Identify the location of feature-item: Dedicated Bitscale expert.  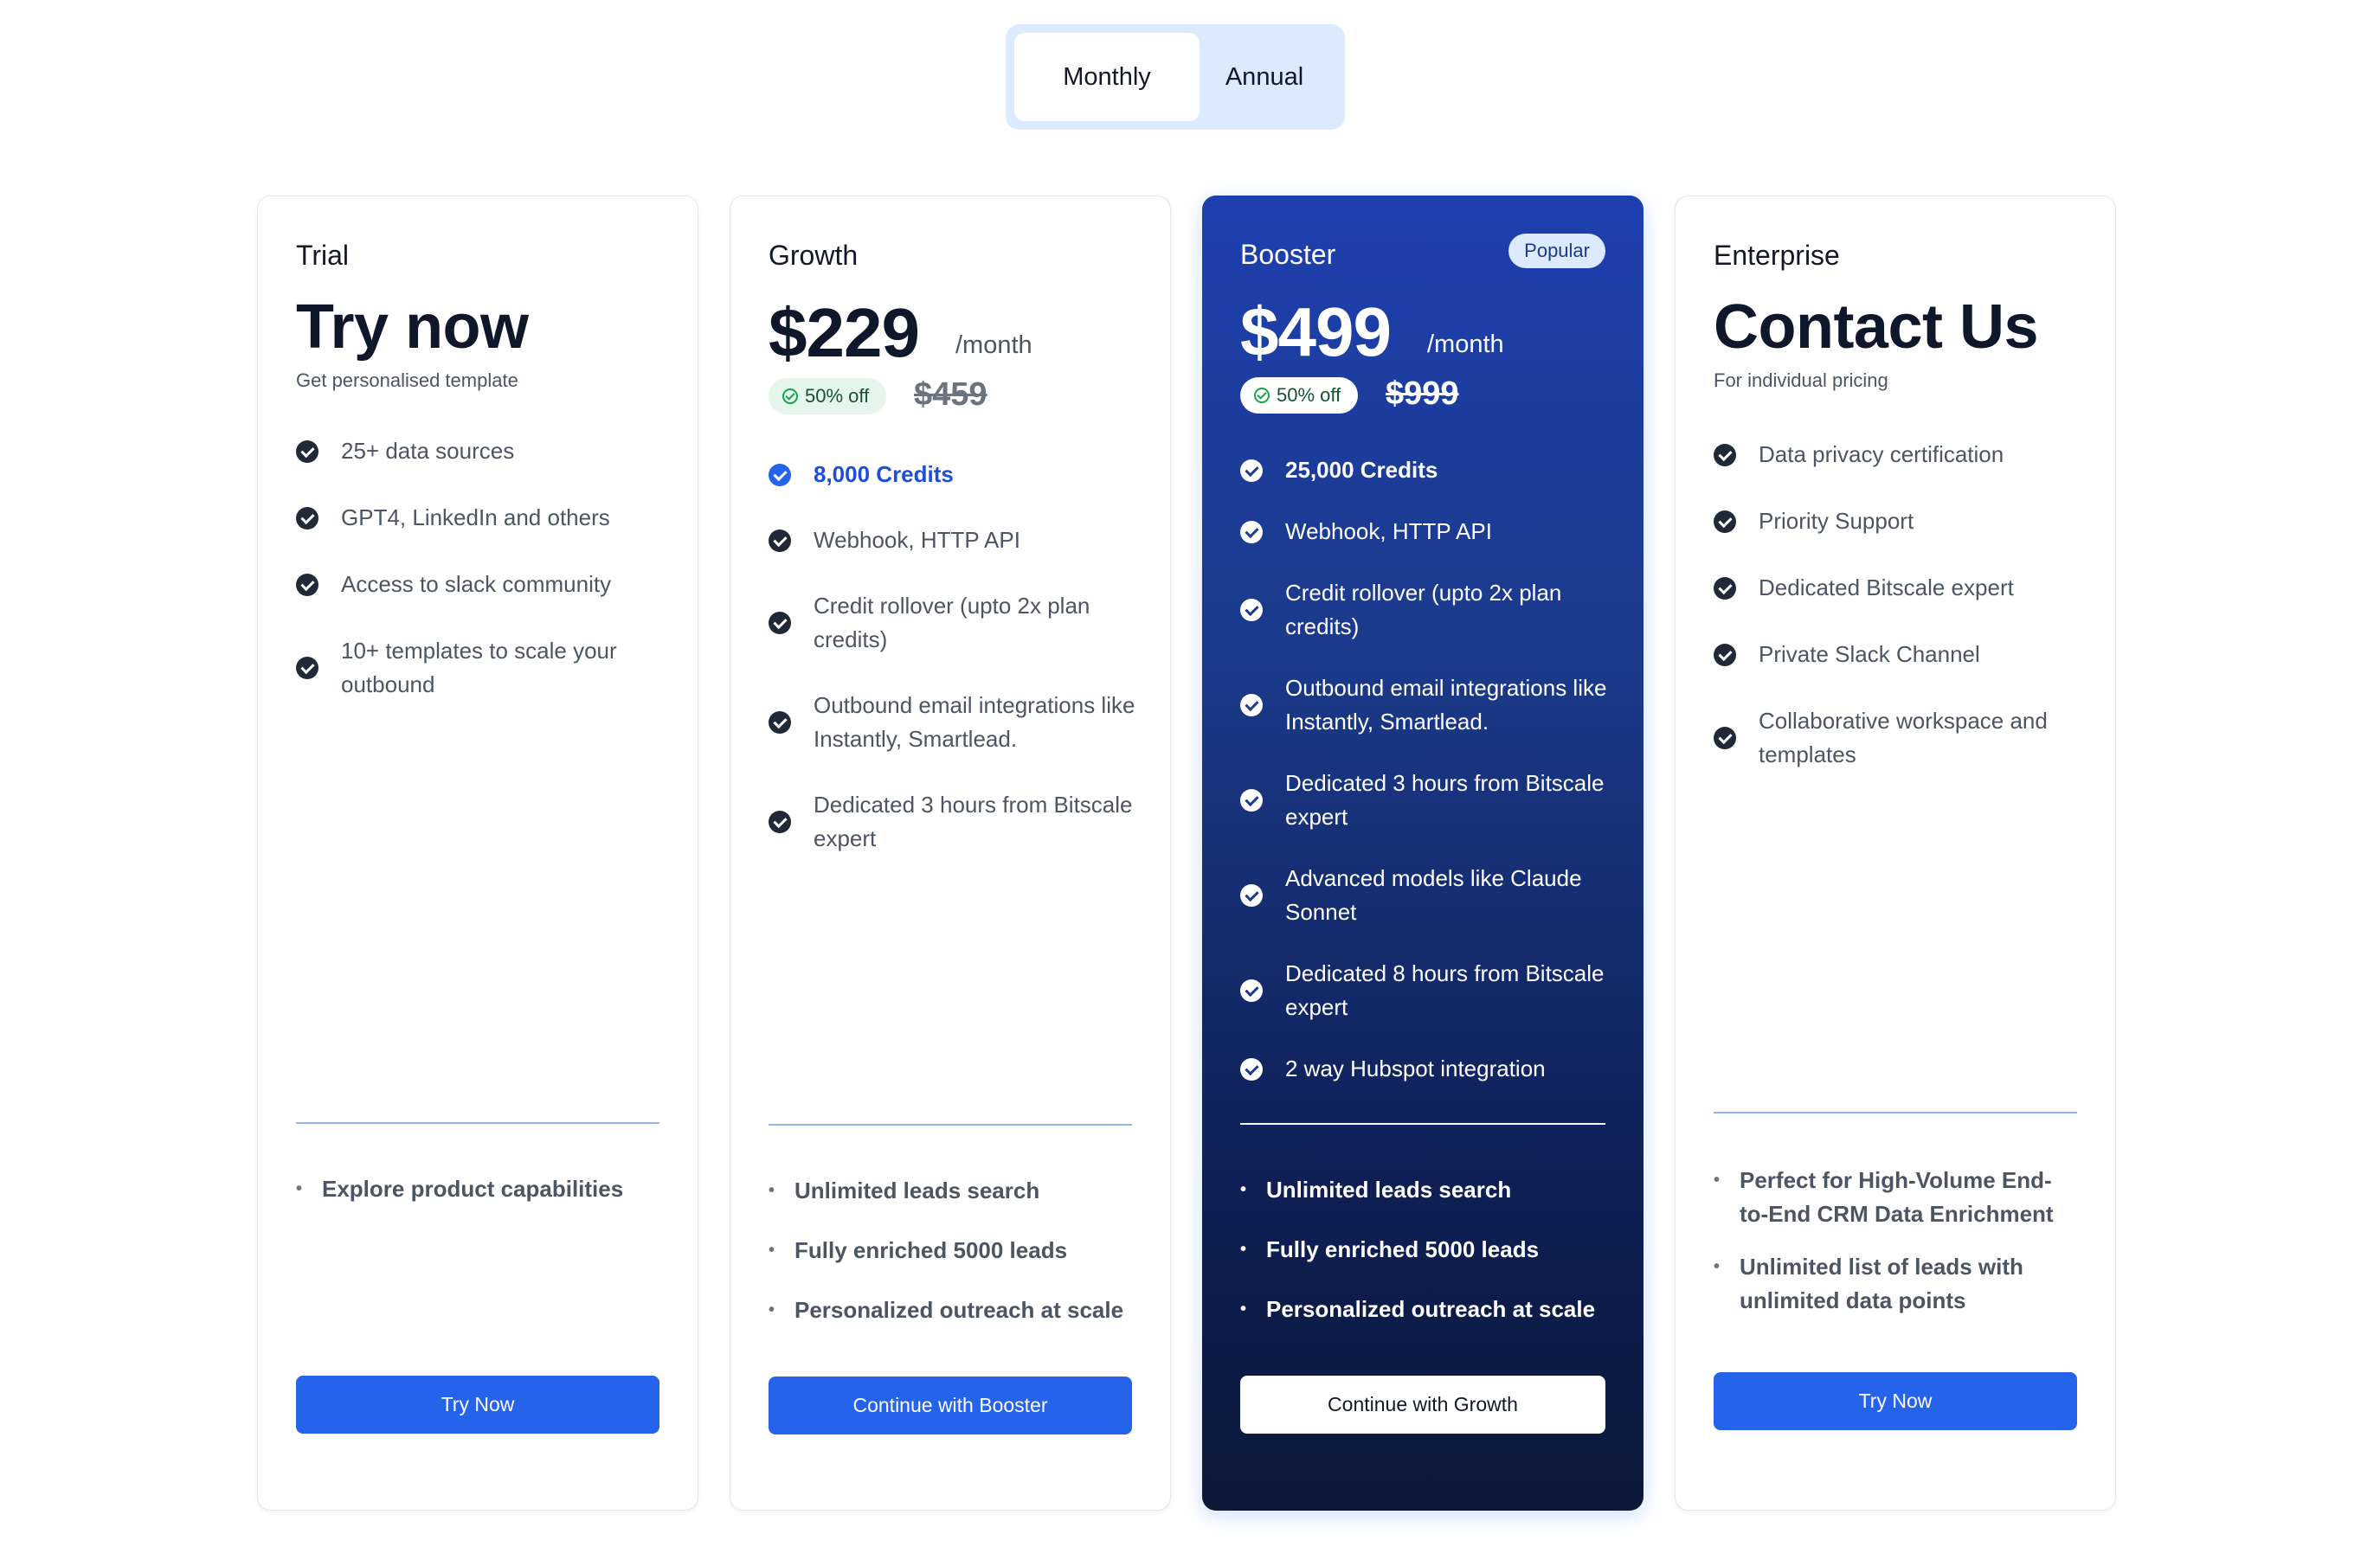
(1901, 588).